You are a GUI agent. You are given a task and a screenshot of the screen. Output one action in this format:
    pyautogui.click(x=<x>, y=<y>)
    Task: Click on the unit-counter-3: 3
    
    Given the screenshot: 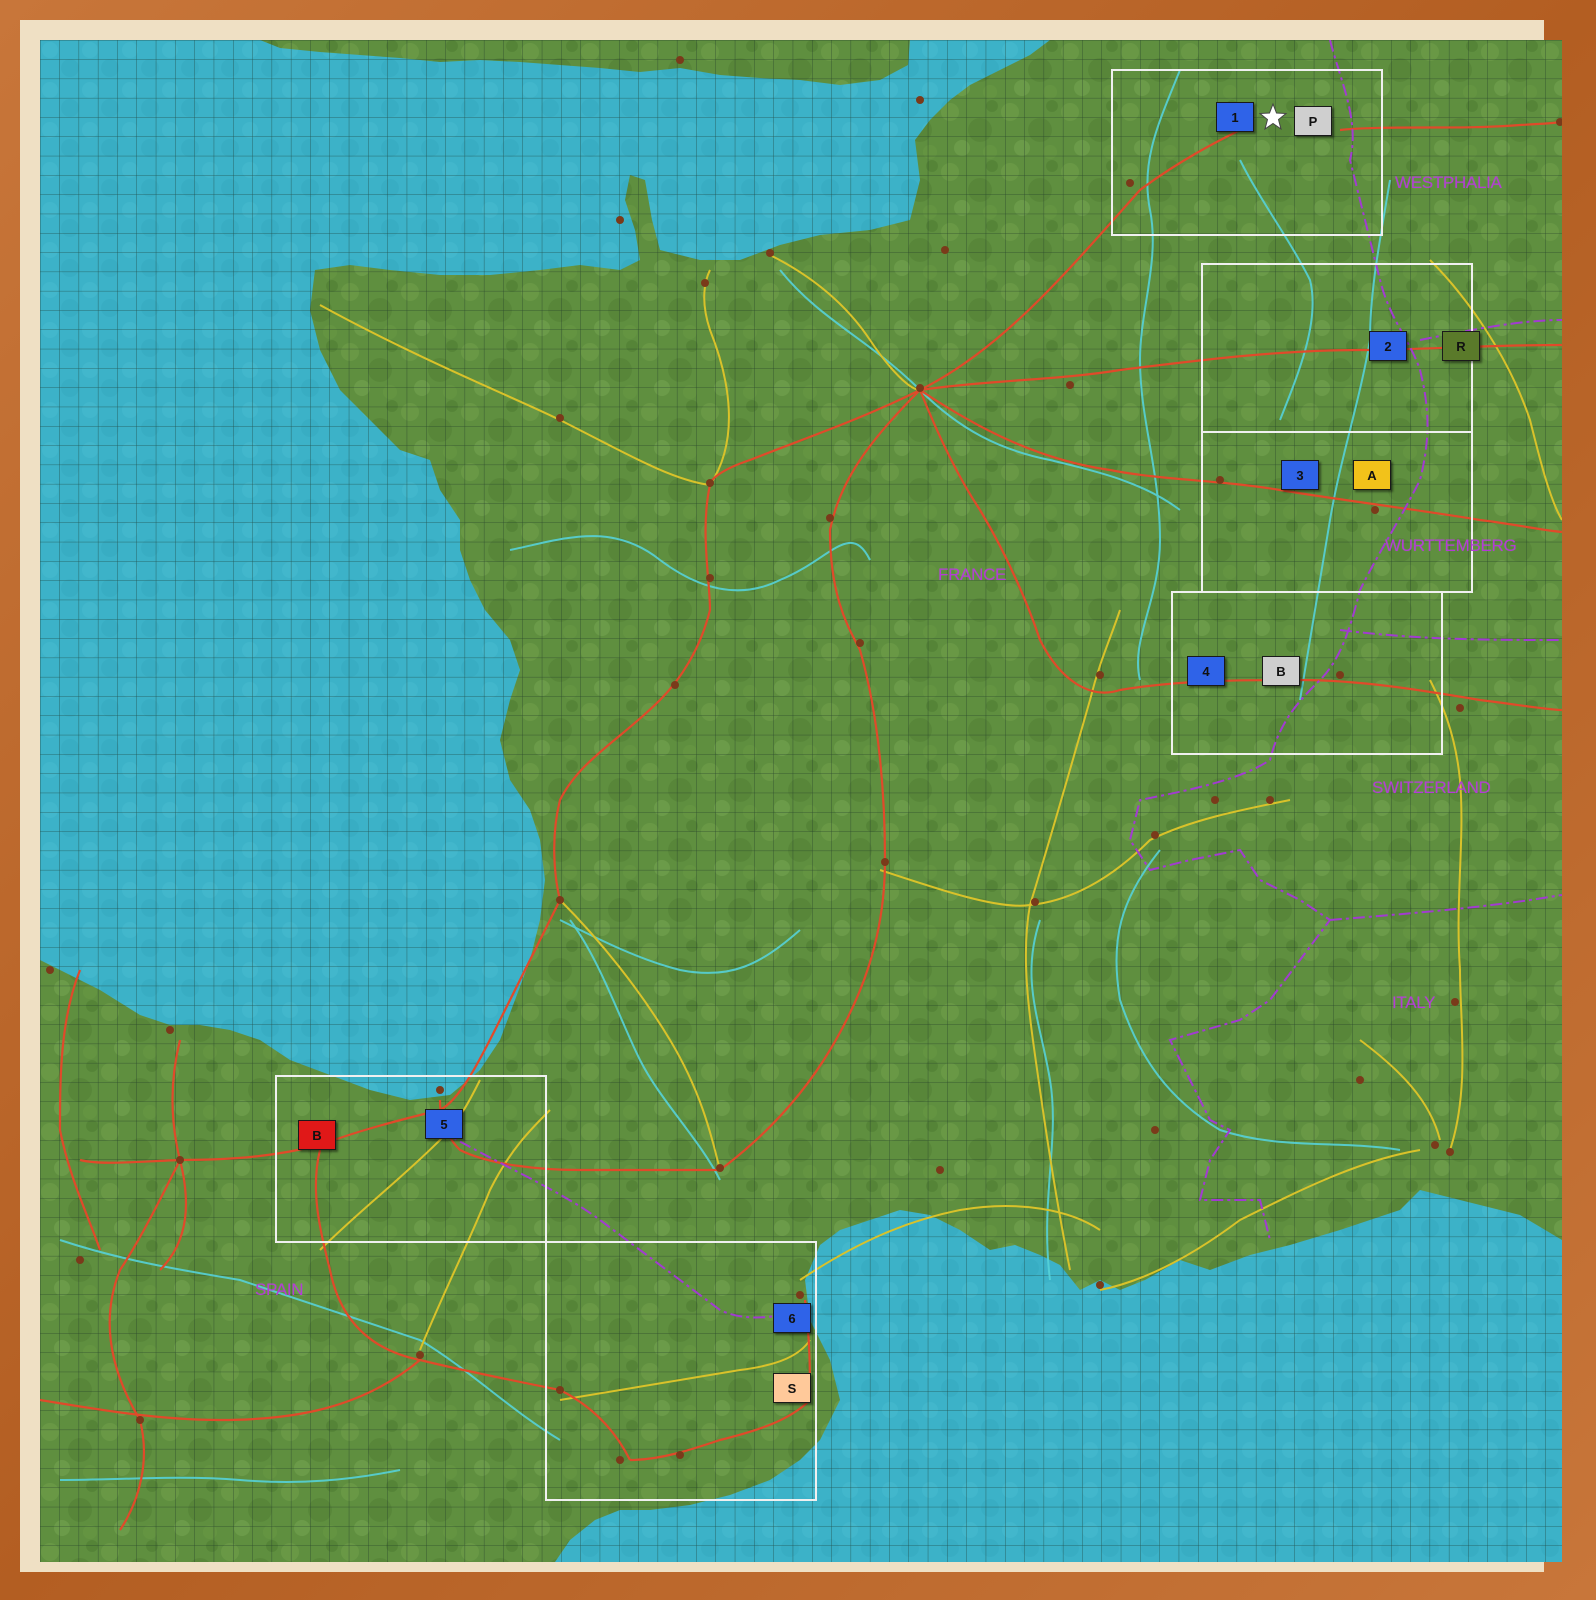 What is the action you would take?
    pyautogui.click(x=1300, y=475)
    